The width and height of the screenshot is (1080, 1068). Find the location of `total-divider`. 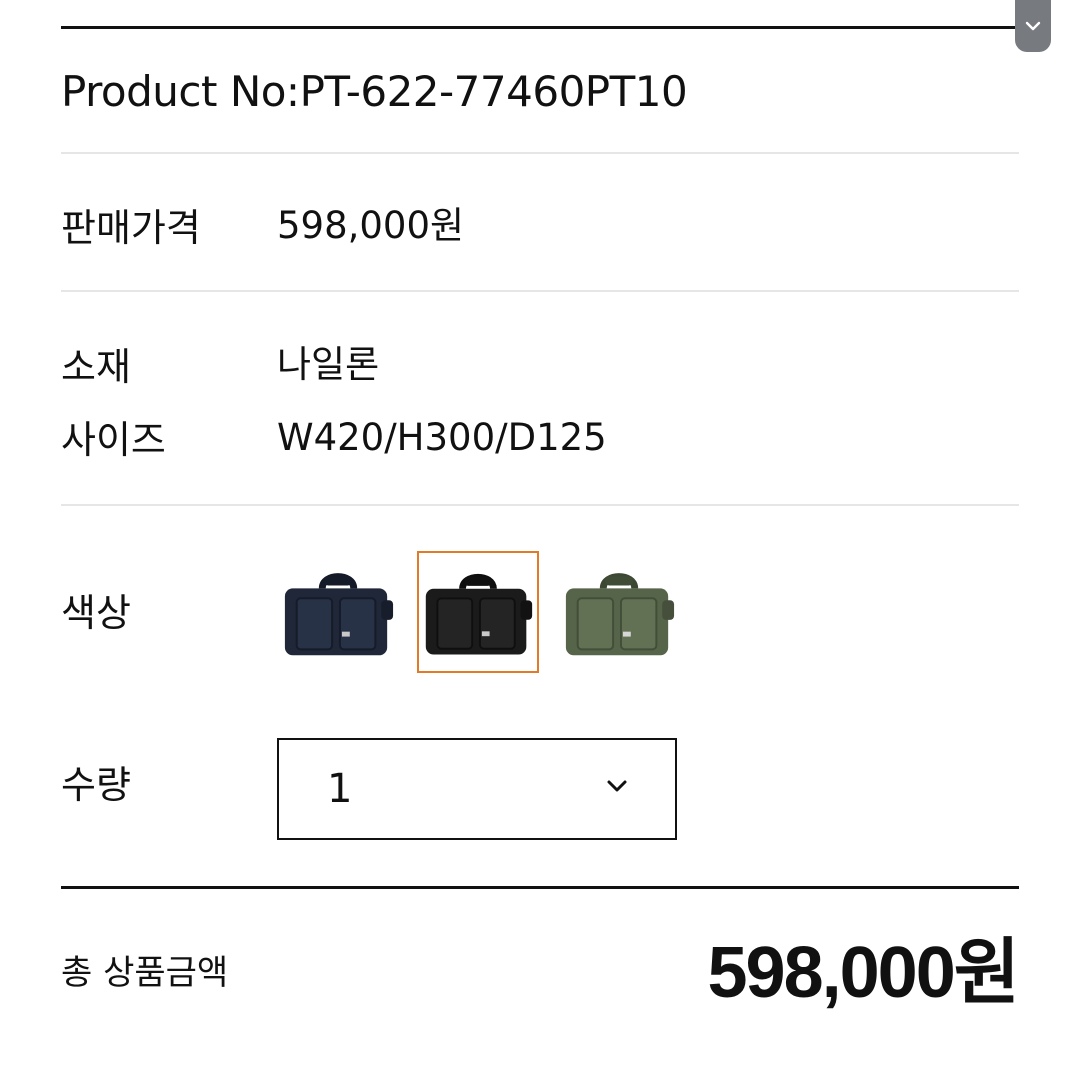

total-divider is located at coordinates (540, 887).